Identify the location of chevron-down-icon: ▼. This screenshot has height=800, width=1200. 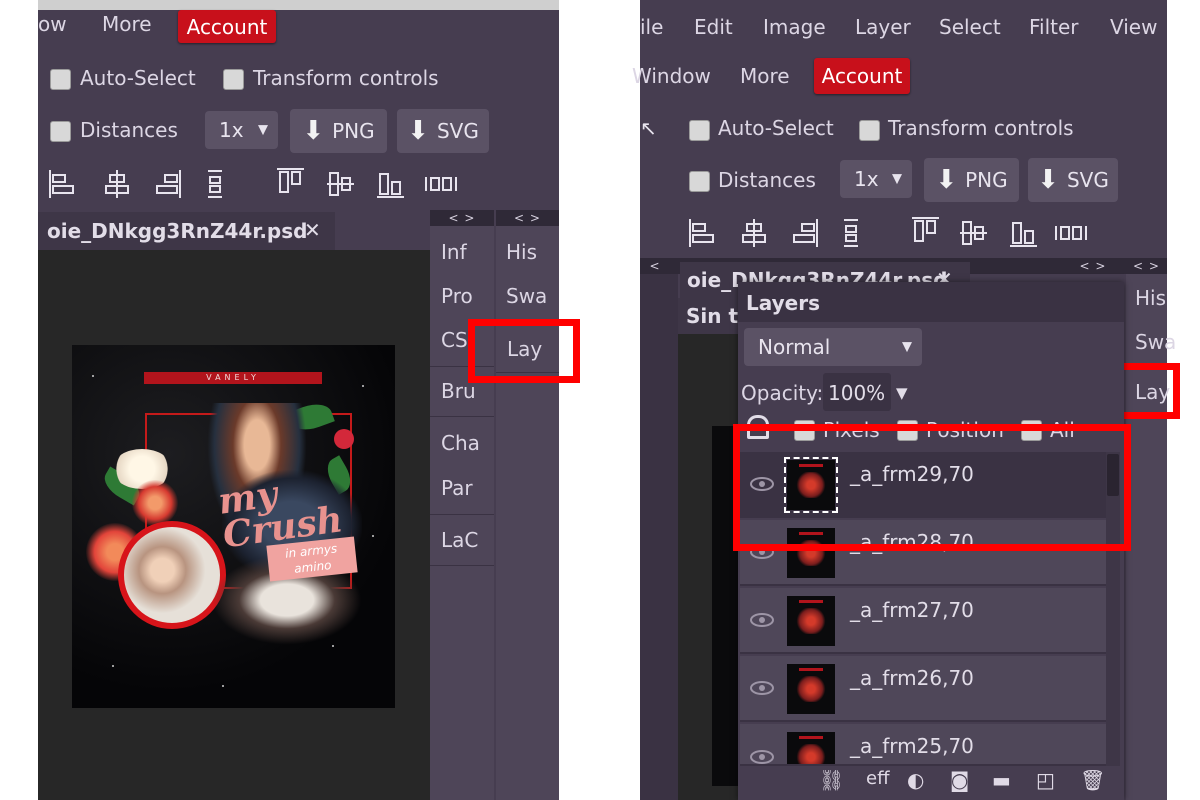
(263, 130).